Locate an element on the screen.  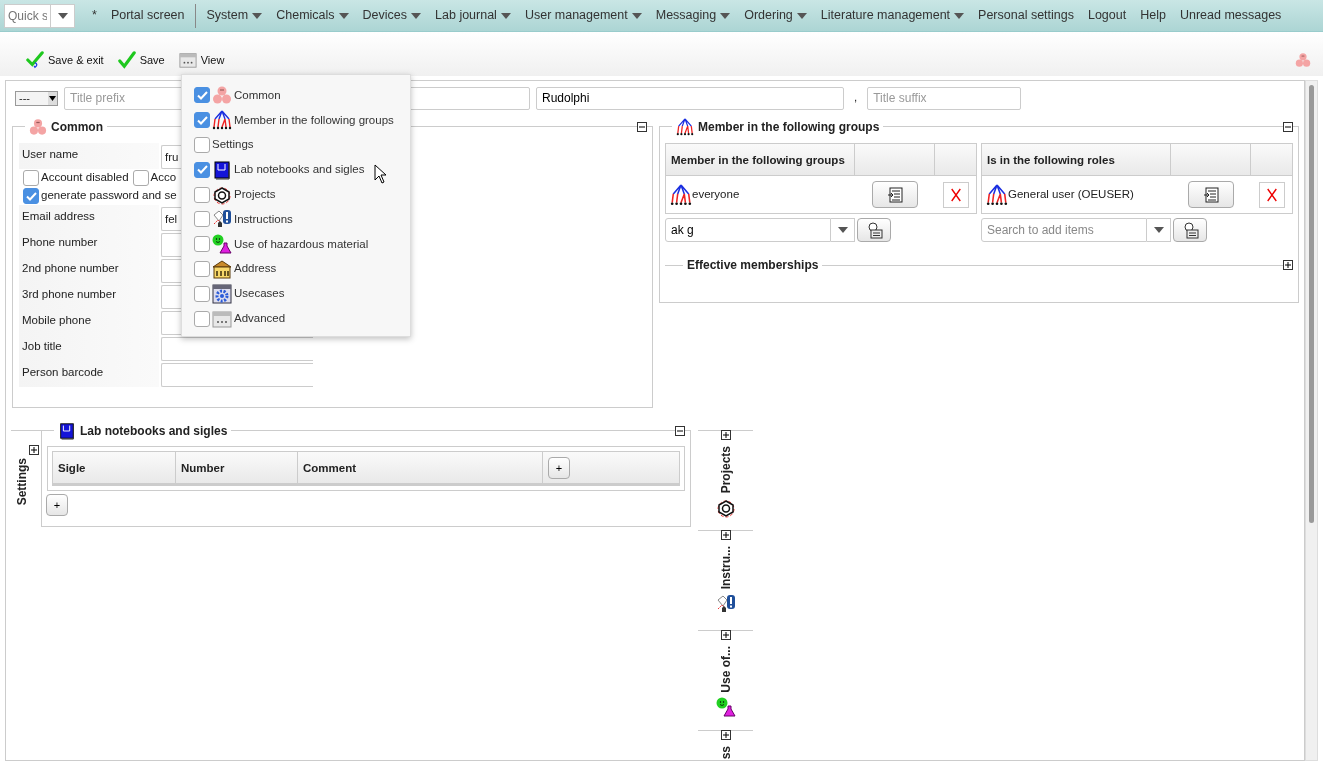
toolbar-button: Save & exit is located at coordinates (65, 60).